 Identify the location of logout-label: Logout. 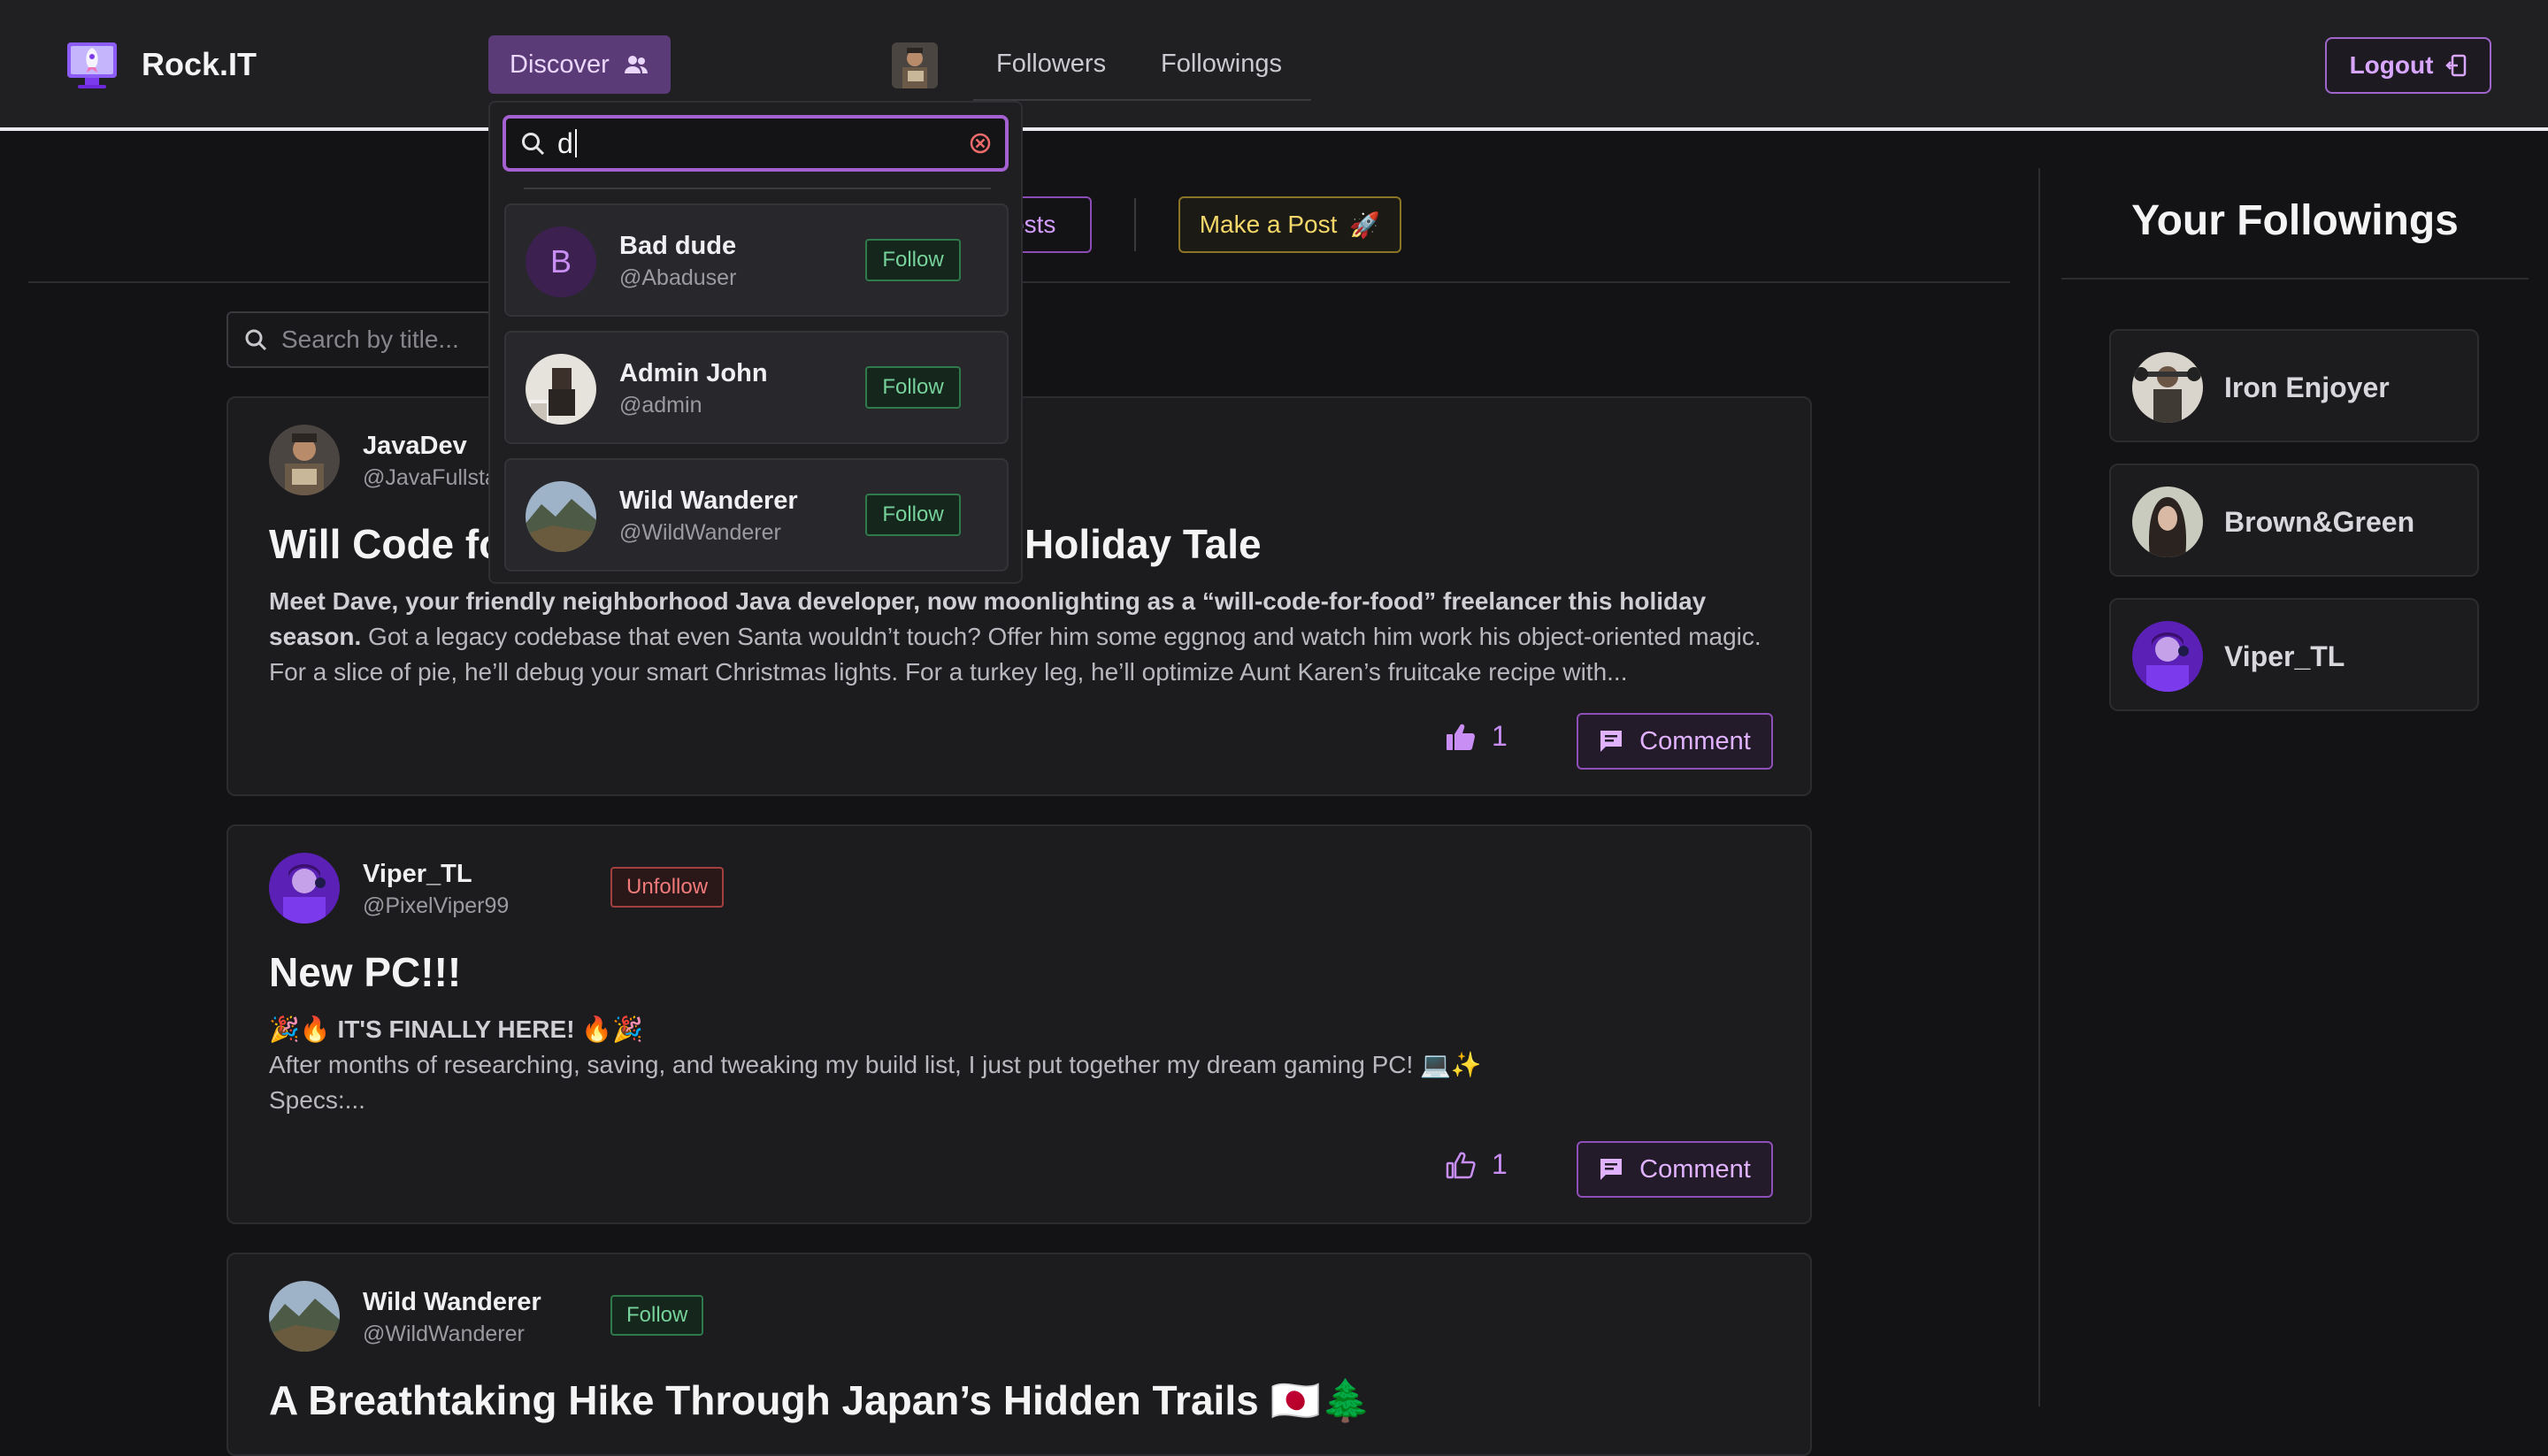
(2391, 65).